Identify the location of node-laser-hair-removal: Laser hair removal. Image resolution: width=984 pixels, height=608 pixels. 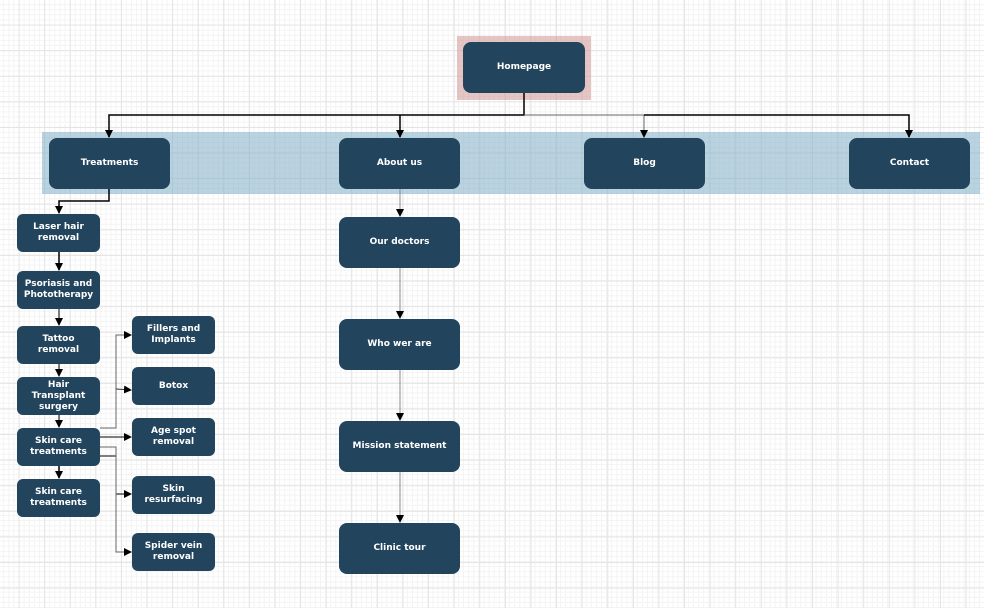
(58, 233).